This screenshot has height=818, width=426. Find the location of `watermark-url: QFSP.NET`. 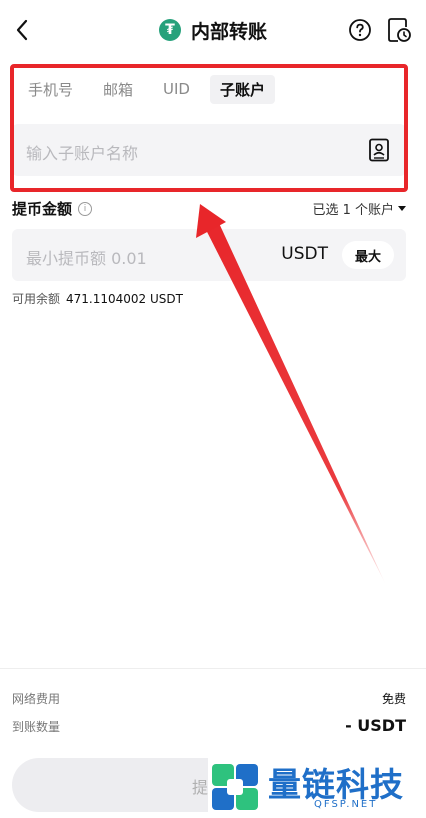

watermark-url: QFSP.NET is located at coordinates (346, 804).